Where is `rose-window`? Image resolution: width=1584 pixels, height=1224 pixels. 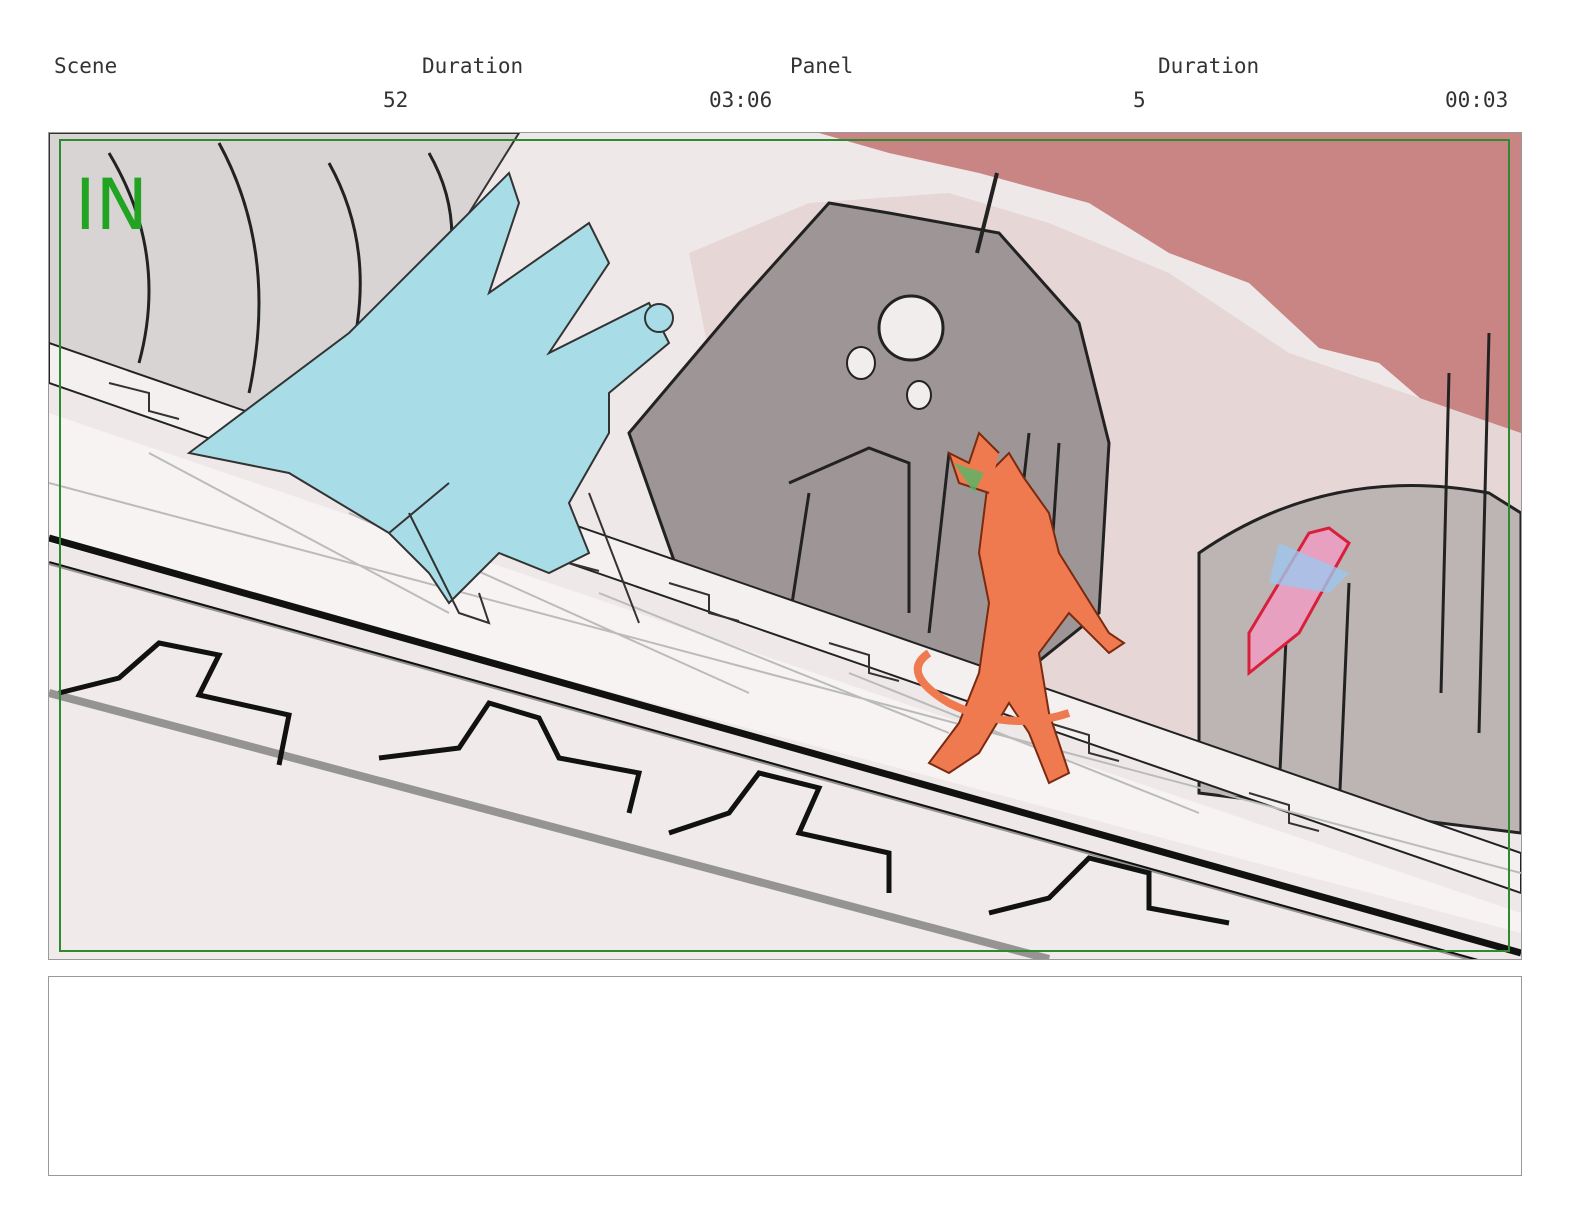
rose-window is located at coordinates (911, 328).